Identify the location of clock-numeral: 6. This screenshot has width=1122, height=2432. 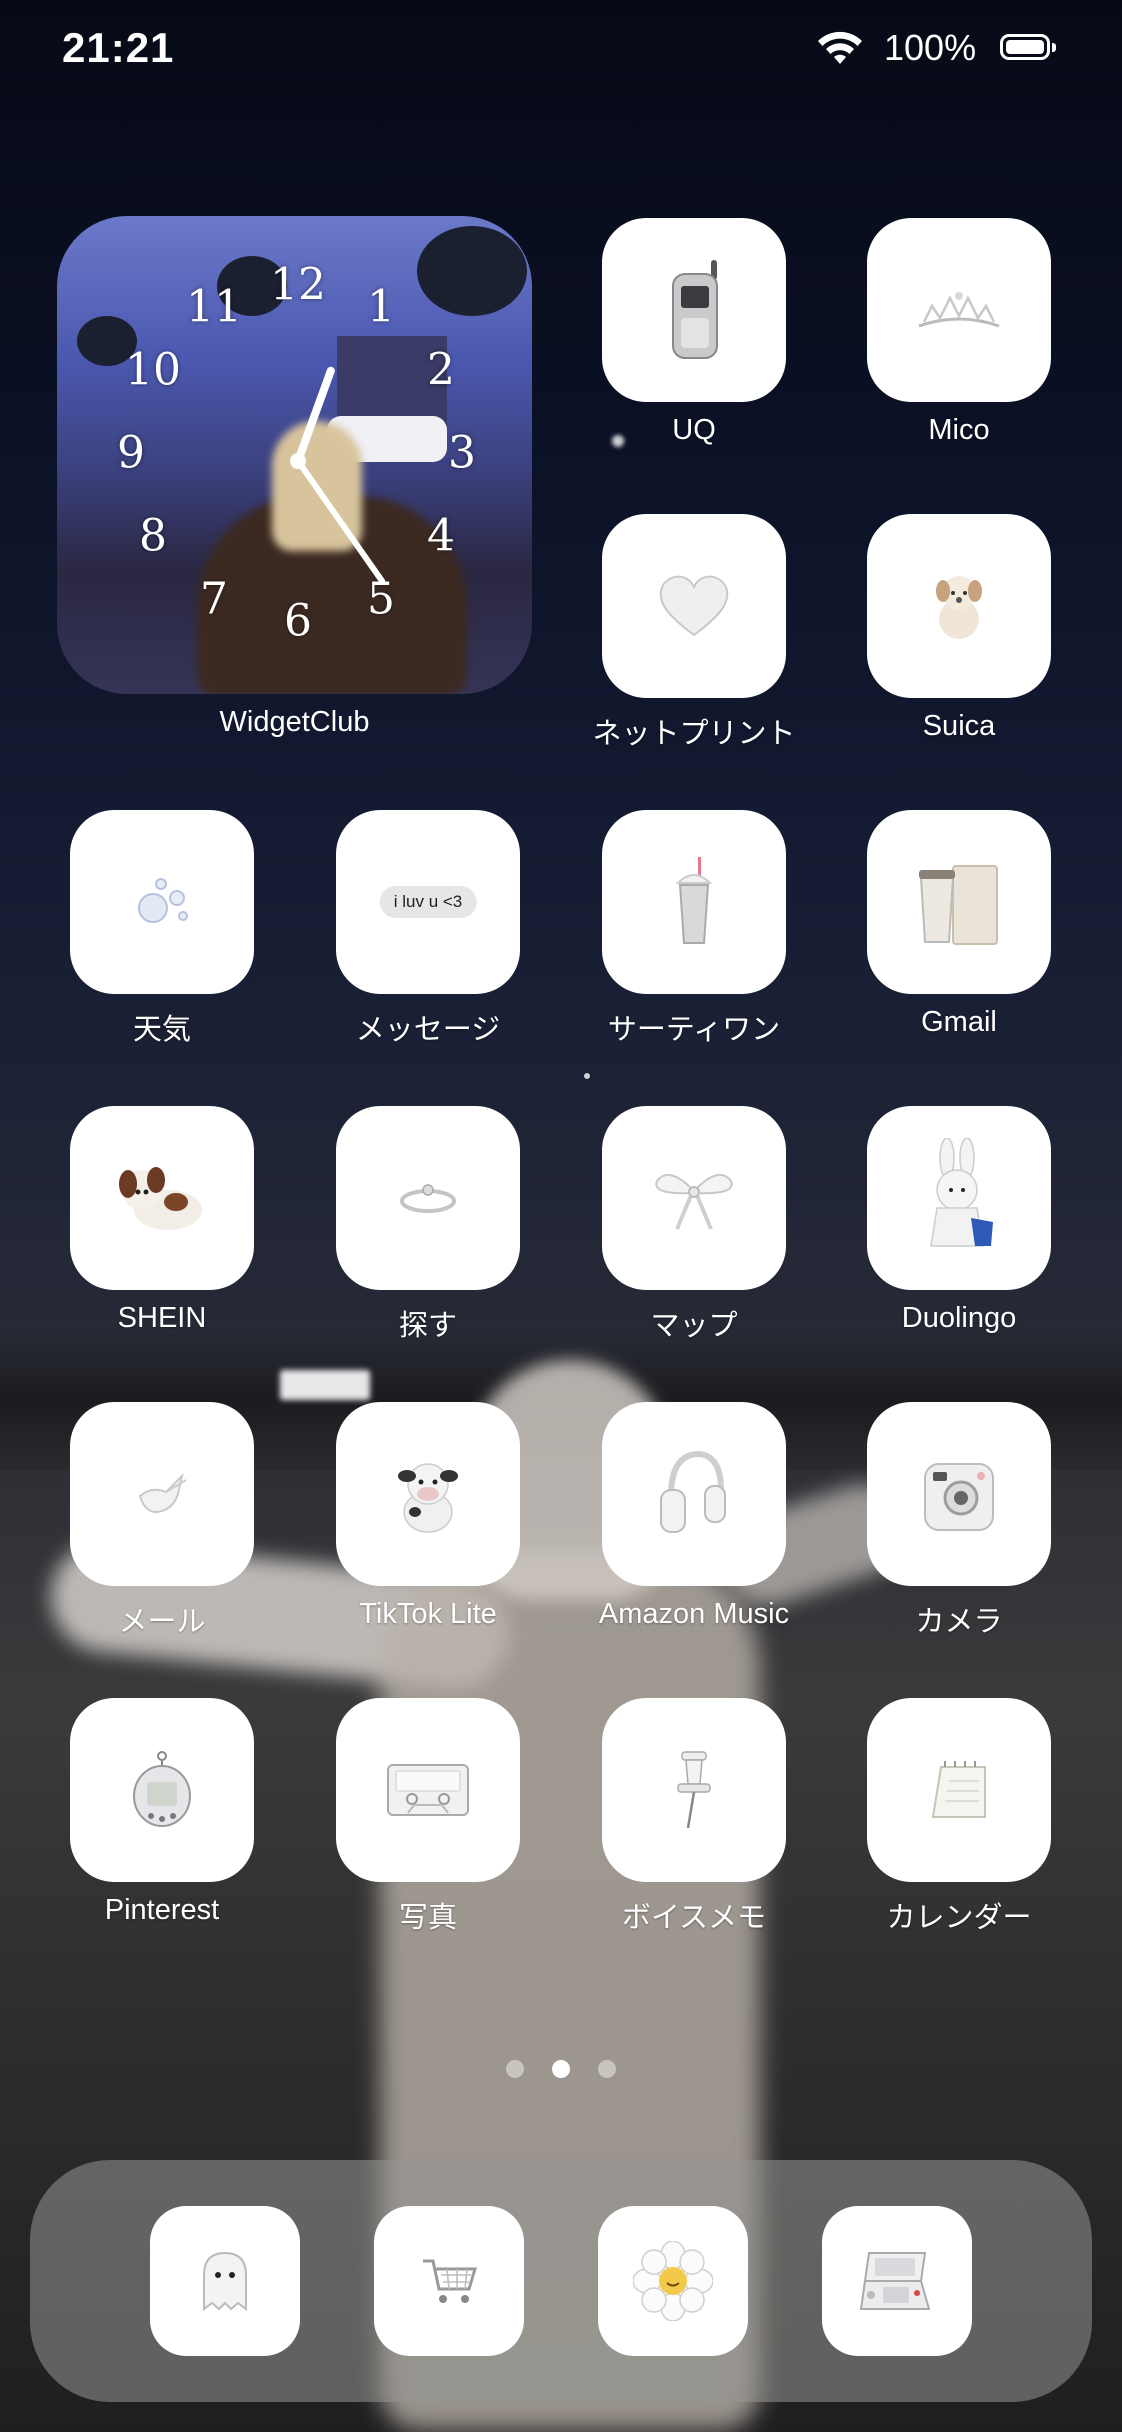
(298, 621).